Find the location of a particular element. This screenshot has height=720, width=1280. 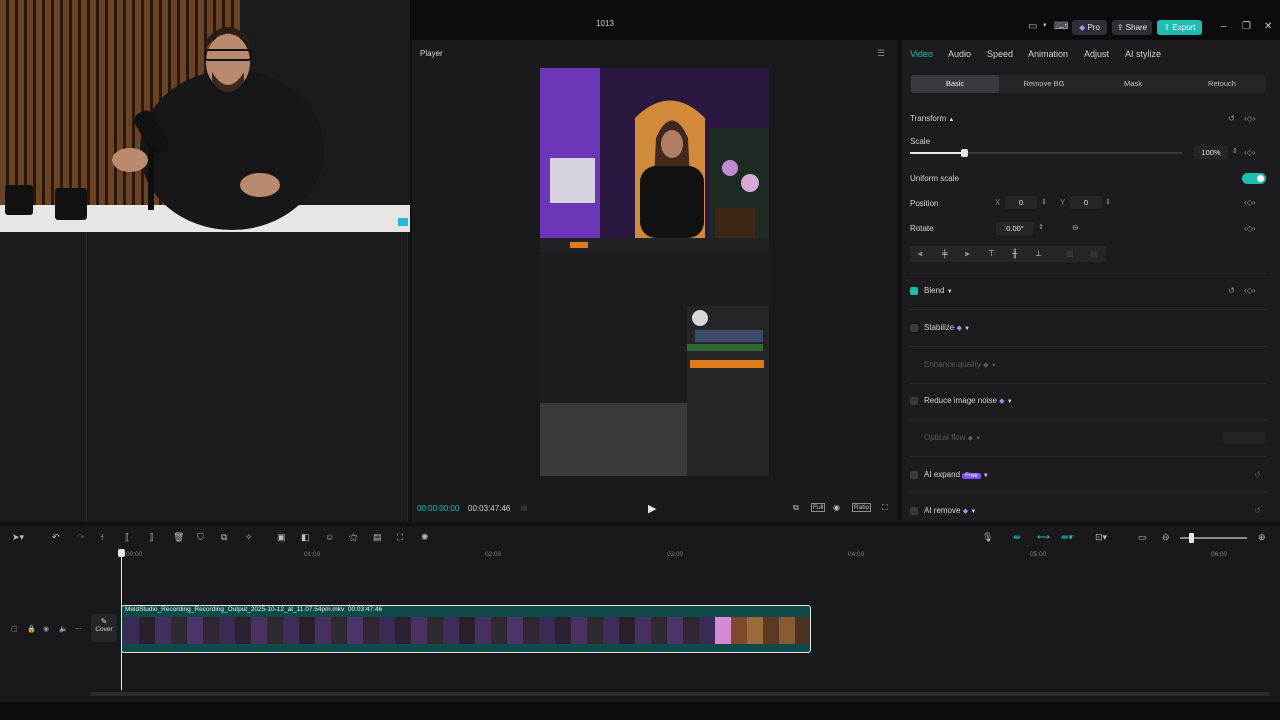

subtab-mask: Mask is located at coordinates (1133, 84).